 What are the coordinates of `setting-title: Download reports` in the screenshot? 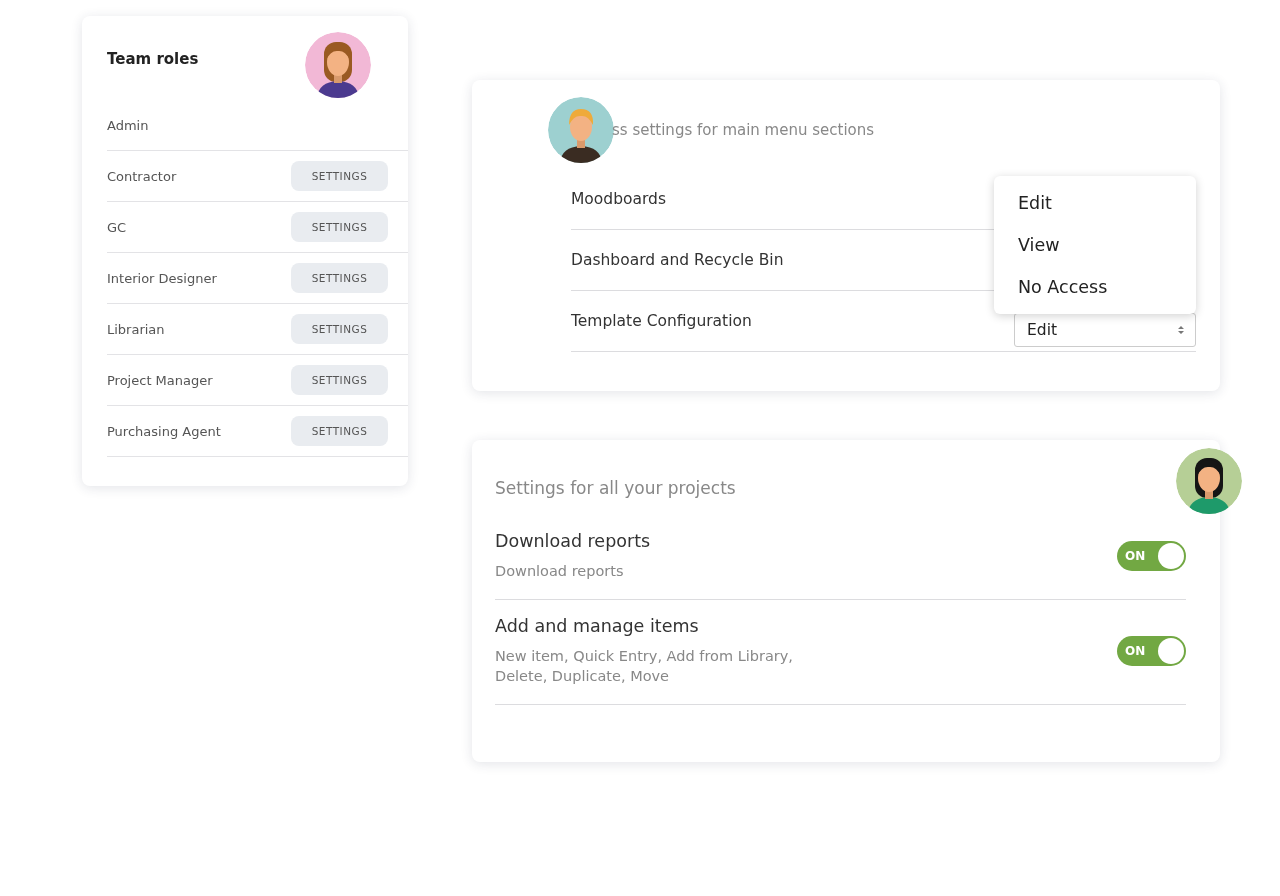 It's located at (573, 541).